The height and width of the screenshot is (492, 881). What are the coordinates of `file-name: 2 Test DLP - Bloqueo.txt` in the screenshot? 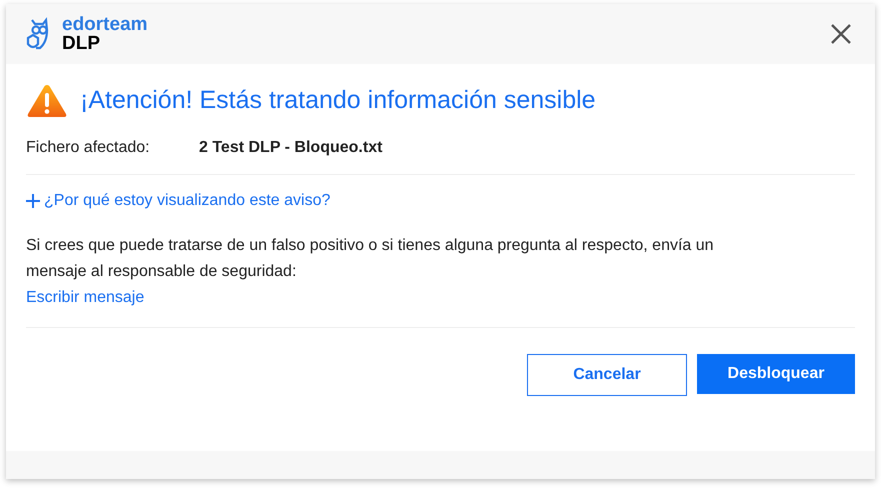 It's located at (290, 148).